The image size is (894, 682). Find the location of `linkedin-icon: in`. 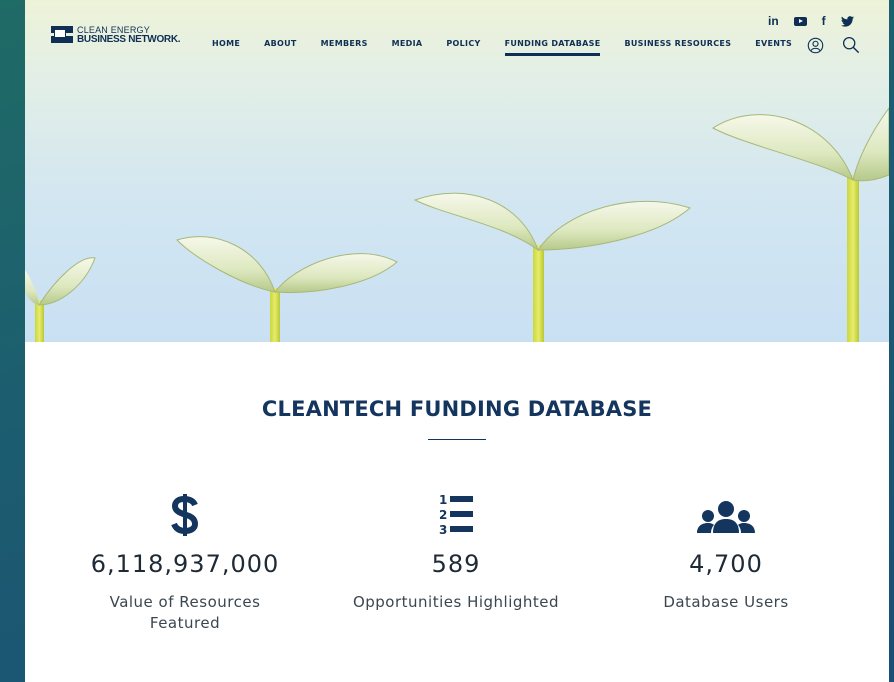

linkedin-icon: in is located at coordinates (773, 21).